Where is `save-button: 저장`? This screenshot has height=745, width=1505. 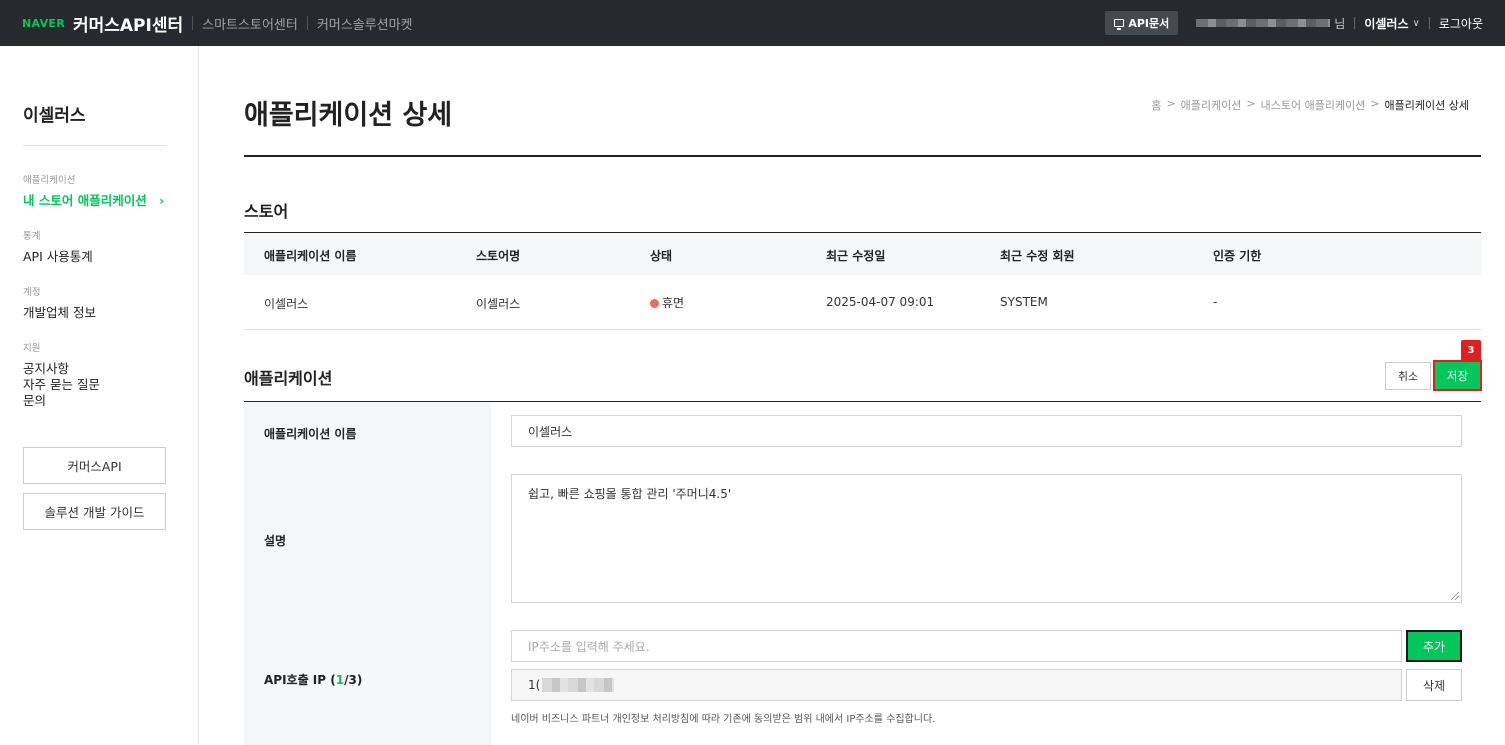
save-button: 저장 is located at coordinates (1457, 375).